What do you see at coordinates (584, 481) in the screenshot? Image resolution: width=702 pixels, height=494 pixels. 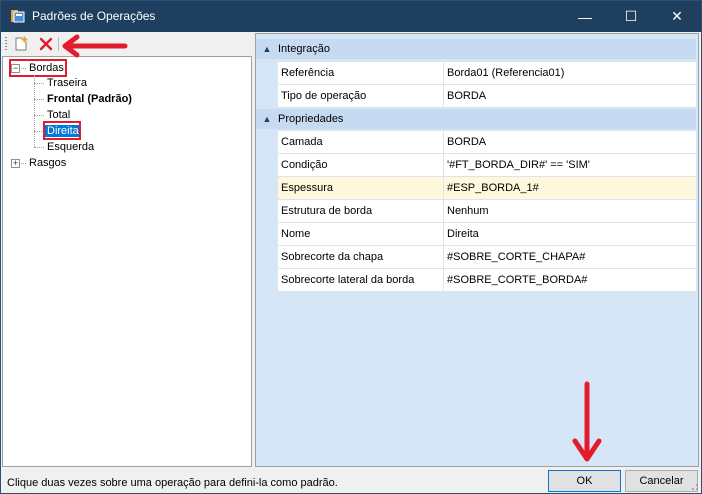 I see `ok-button: OK` at bounding box center [584, 481].